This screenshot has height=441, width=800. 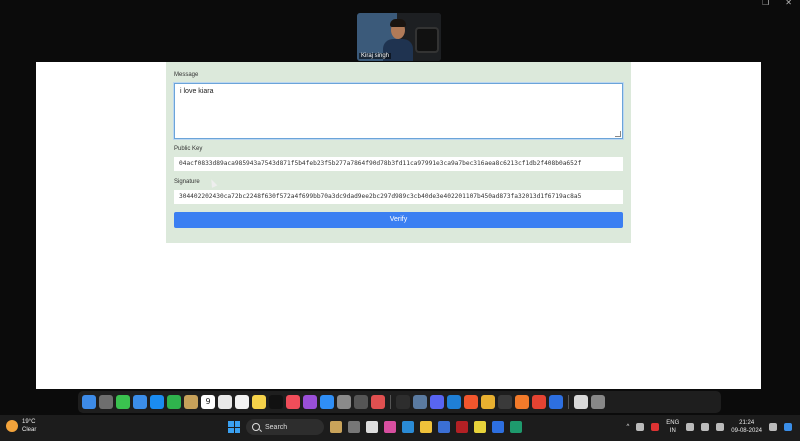 What do you see at coordinates (655, 427) in the screenshot?
I see `antivirus-icon` at bounding box center [655, 427].